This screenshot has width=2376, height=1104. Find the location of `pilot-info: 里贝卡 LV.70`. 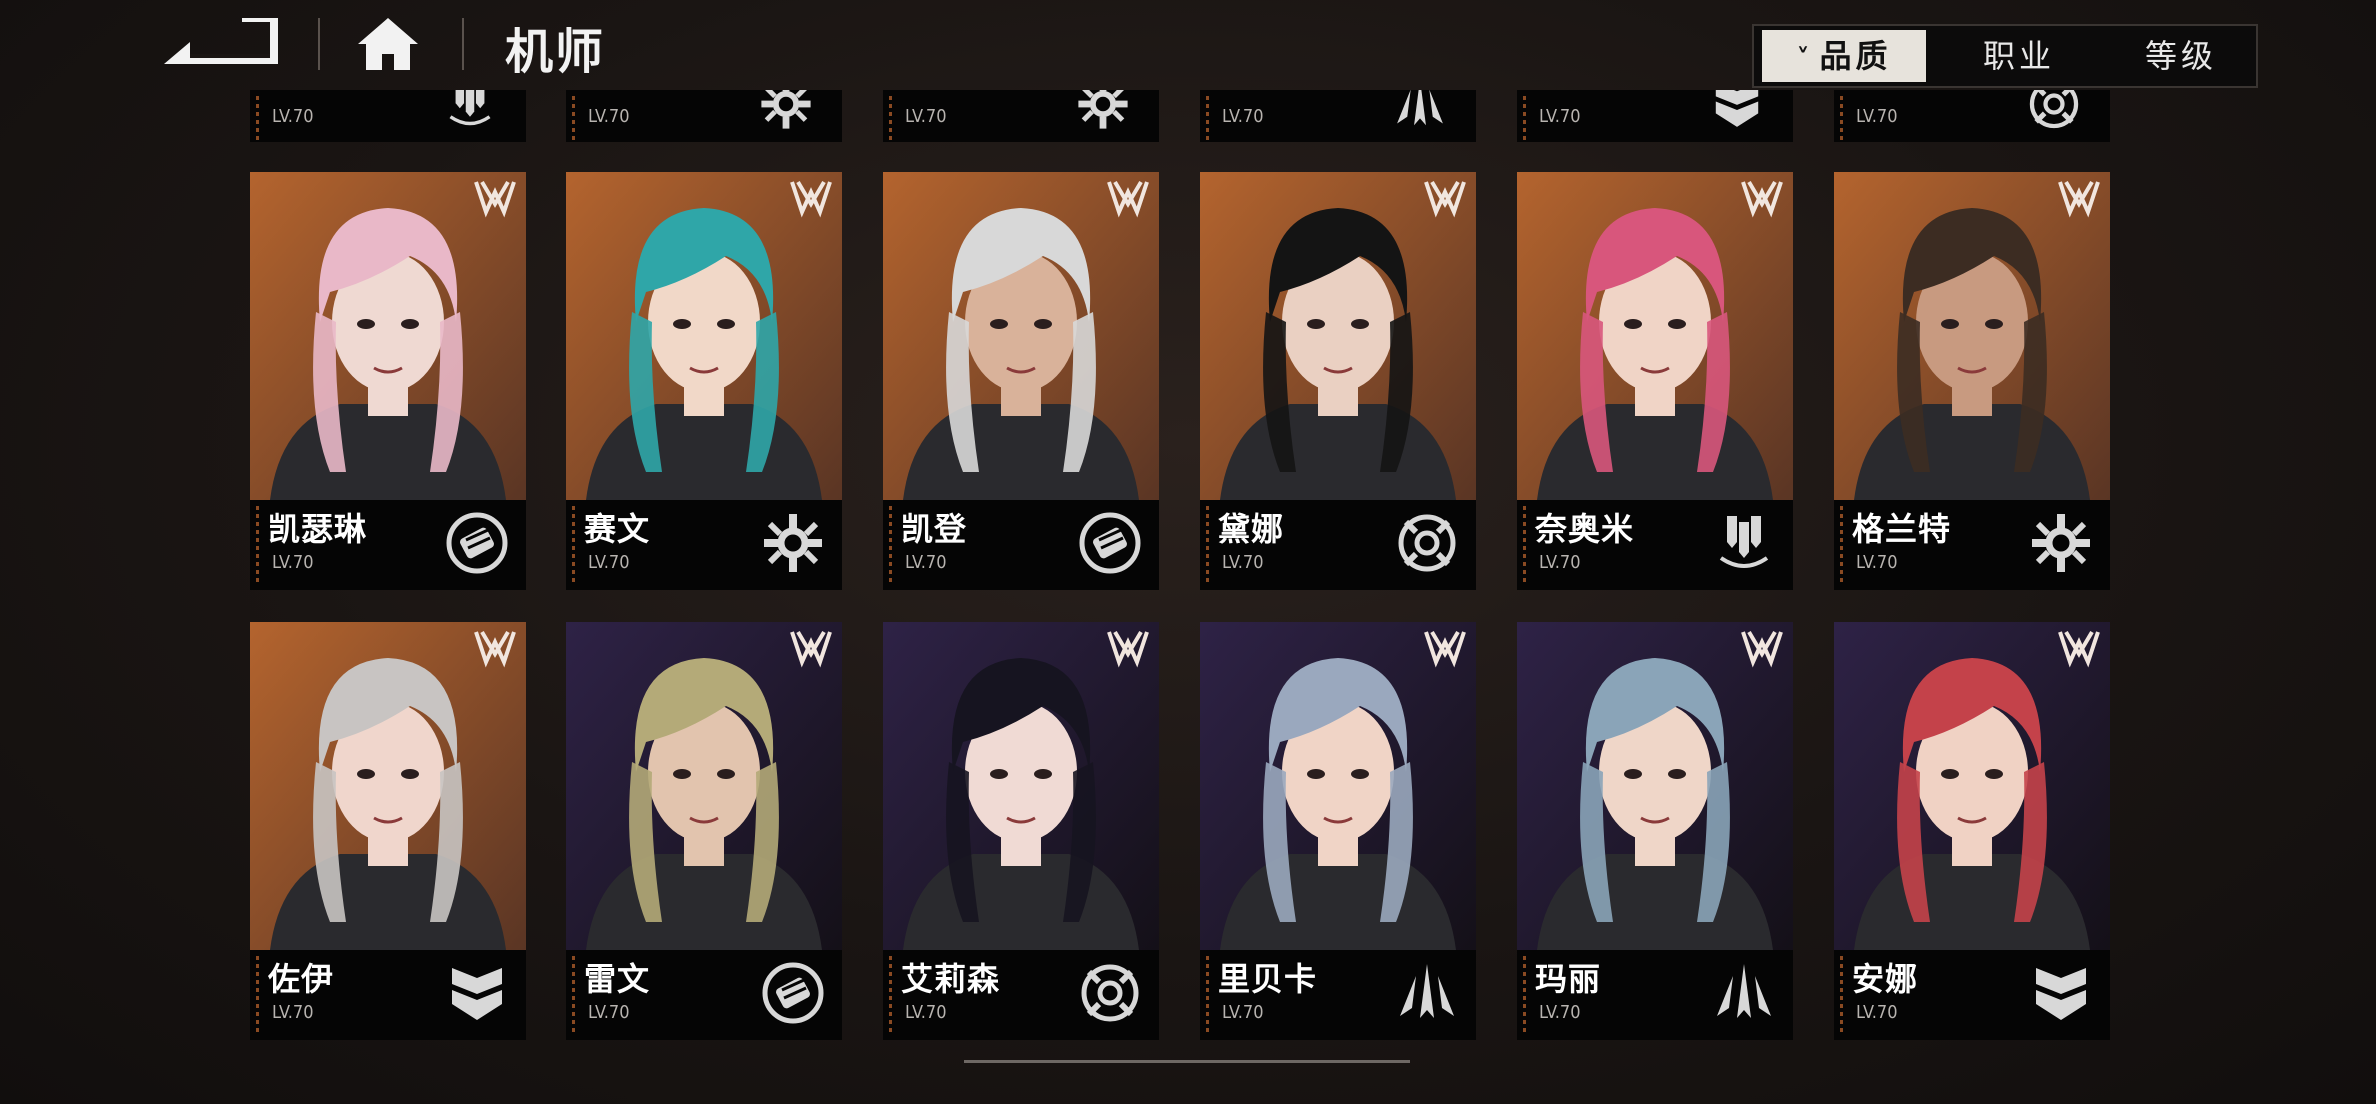

pilot-info: 里贝卡 LV.70 is located at coordinates (1338, 995).